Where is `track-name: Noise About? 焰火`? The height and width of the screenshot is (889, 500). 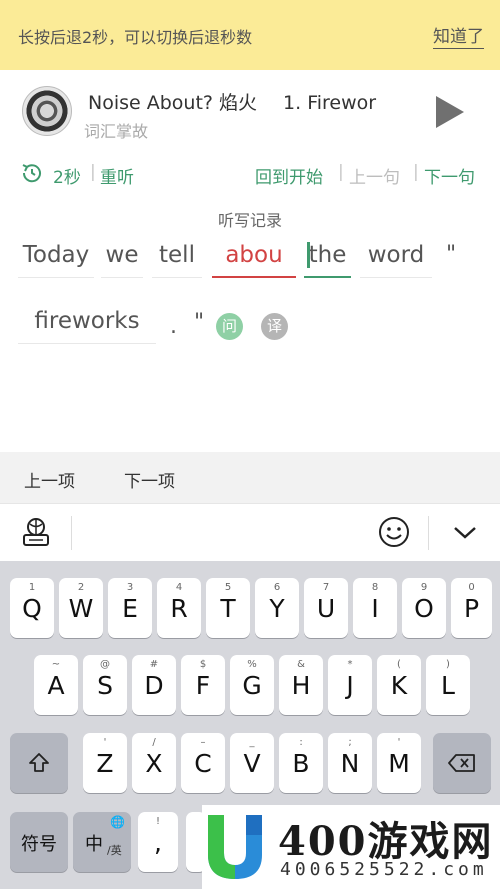
track-name: Noise About? 焰火 is located at coordinates (173, 103).